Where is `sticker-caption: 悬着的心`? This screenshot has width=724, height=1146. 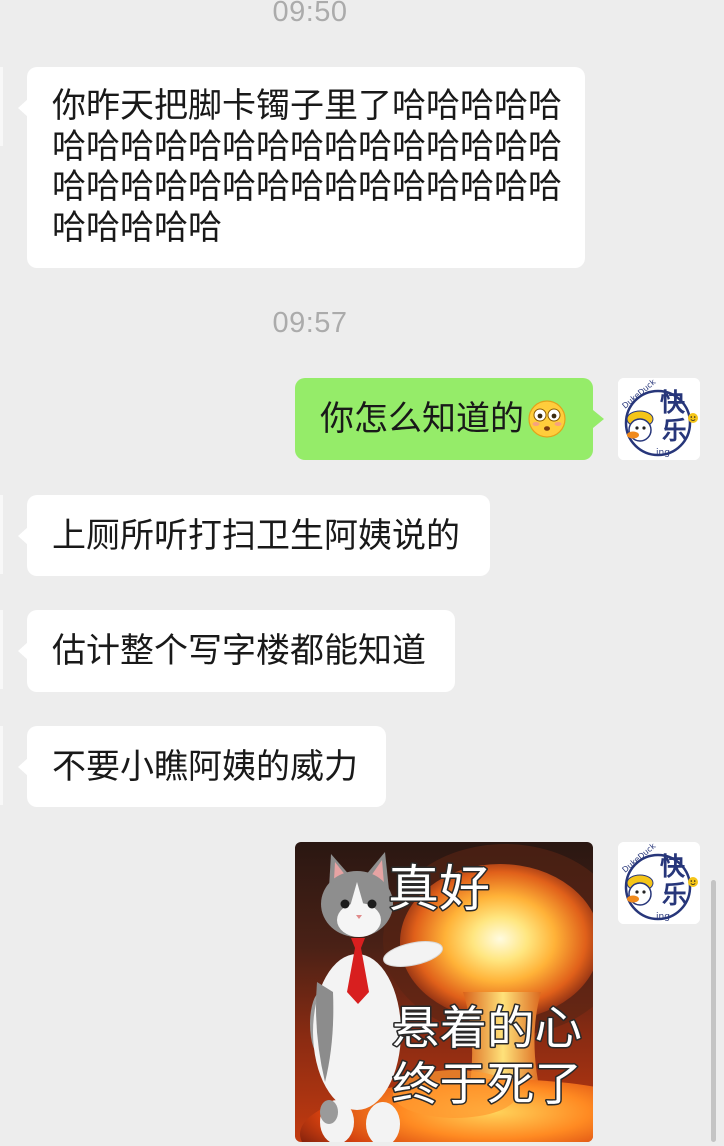 sticker-caption: 悬着的心 is located at coordinates (487, 1028).